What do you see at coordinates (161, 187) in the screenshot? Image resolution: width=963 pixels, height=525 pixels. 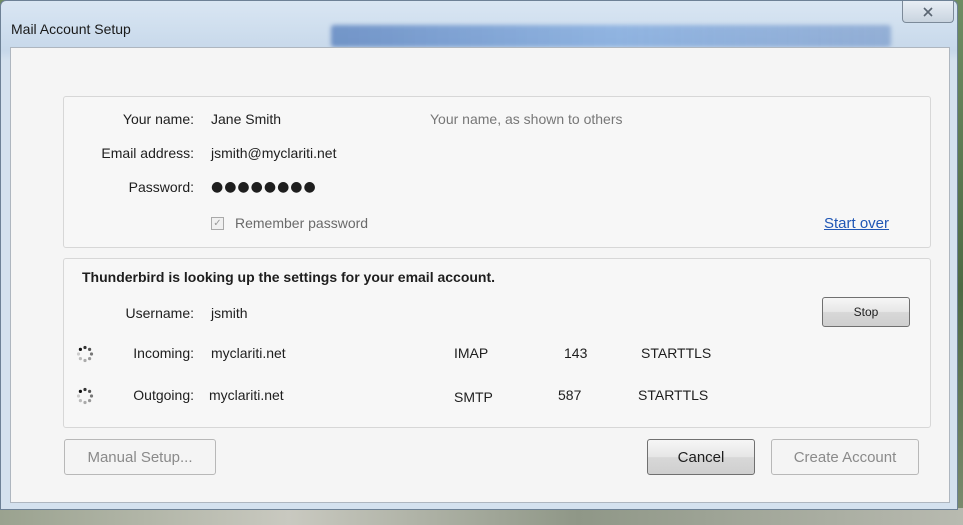 I see `password-label: Password:` at bounding box center [161, 187].